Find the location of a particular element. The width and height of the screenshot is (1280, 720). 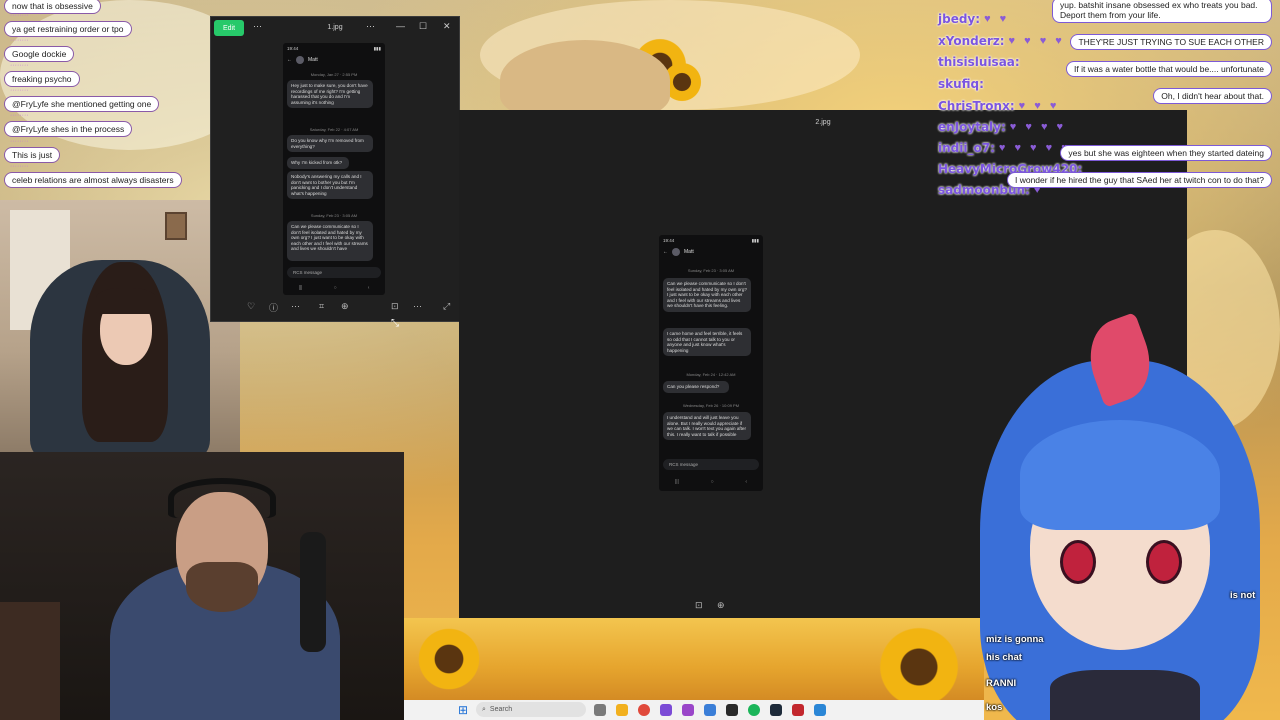

collar is located at coordinates (1125, 695).